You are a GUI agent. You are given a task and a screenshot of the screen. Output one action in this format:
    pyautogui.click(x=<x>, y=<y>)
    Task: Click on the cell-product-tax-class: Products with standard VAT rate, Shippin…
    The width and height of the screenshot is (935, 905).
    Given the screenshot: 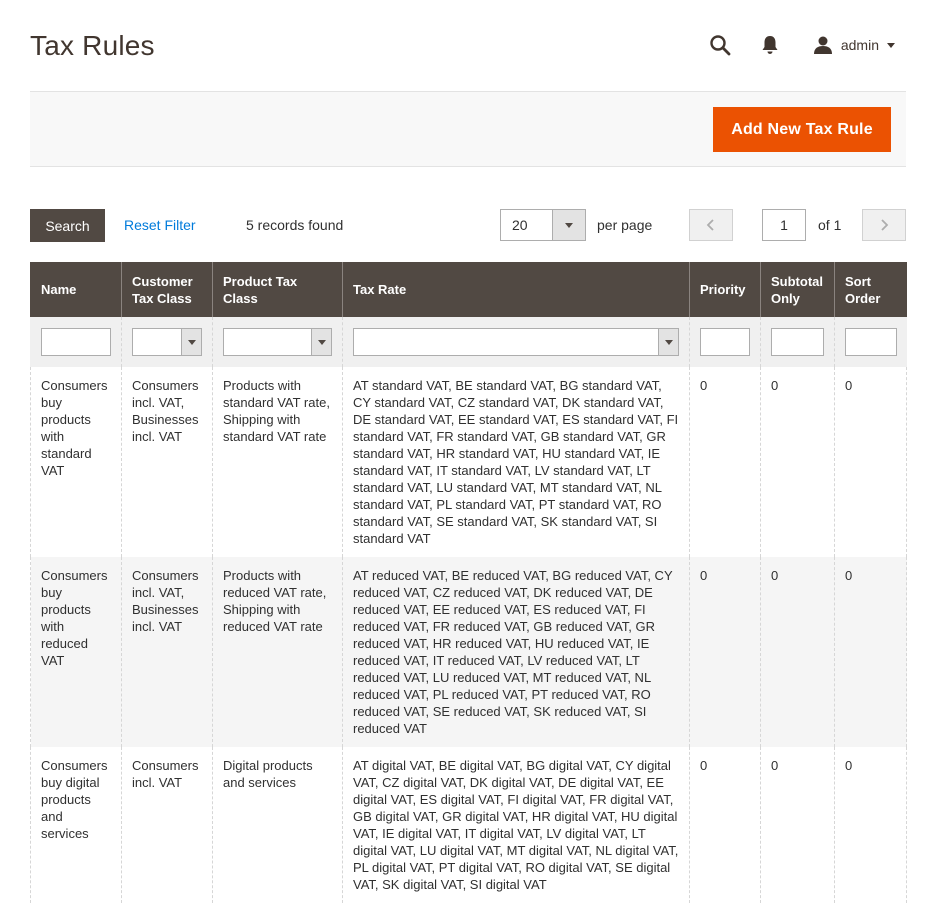 What is the action you would take?
    pyautogui.click(x=277, y=462)
    